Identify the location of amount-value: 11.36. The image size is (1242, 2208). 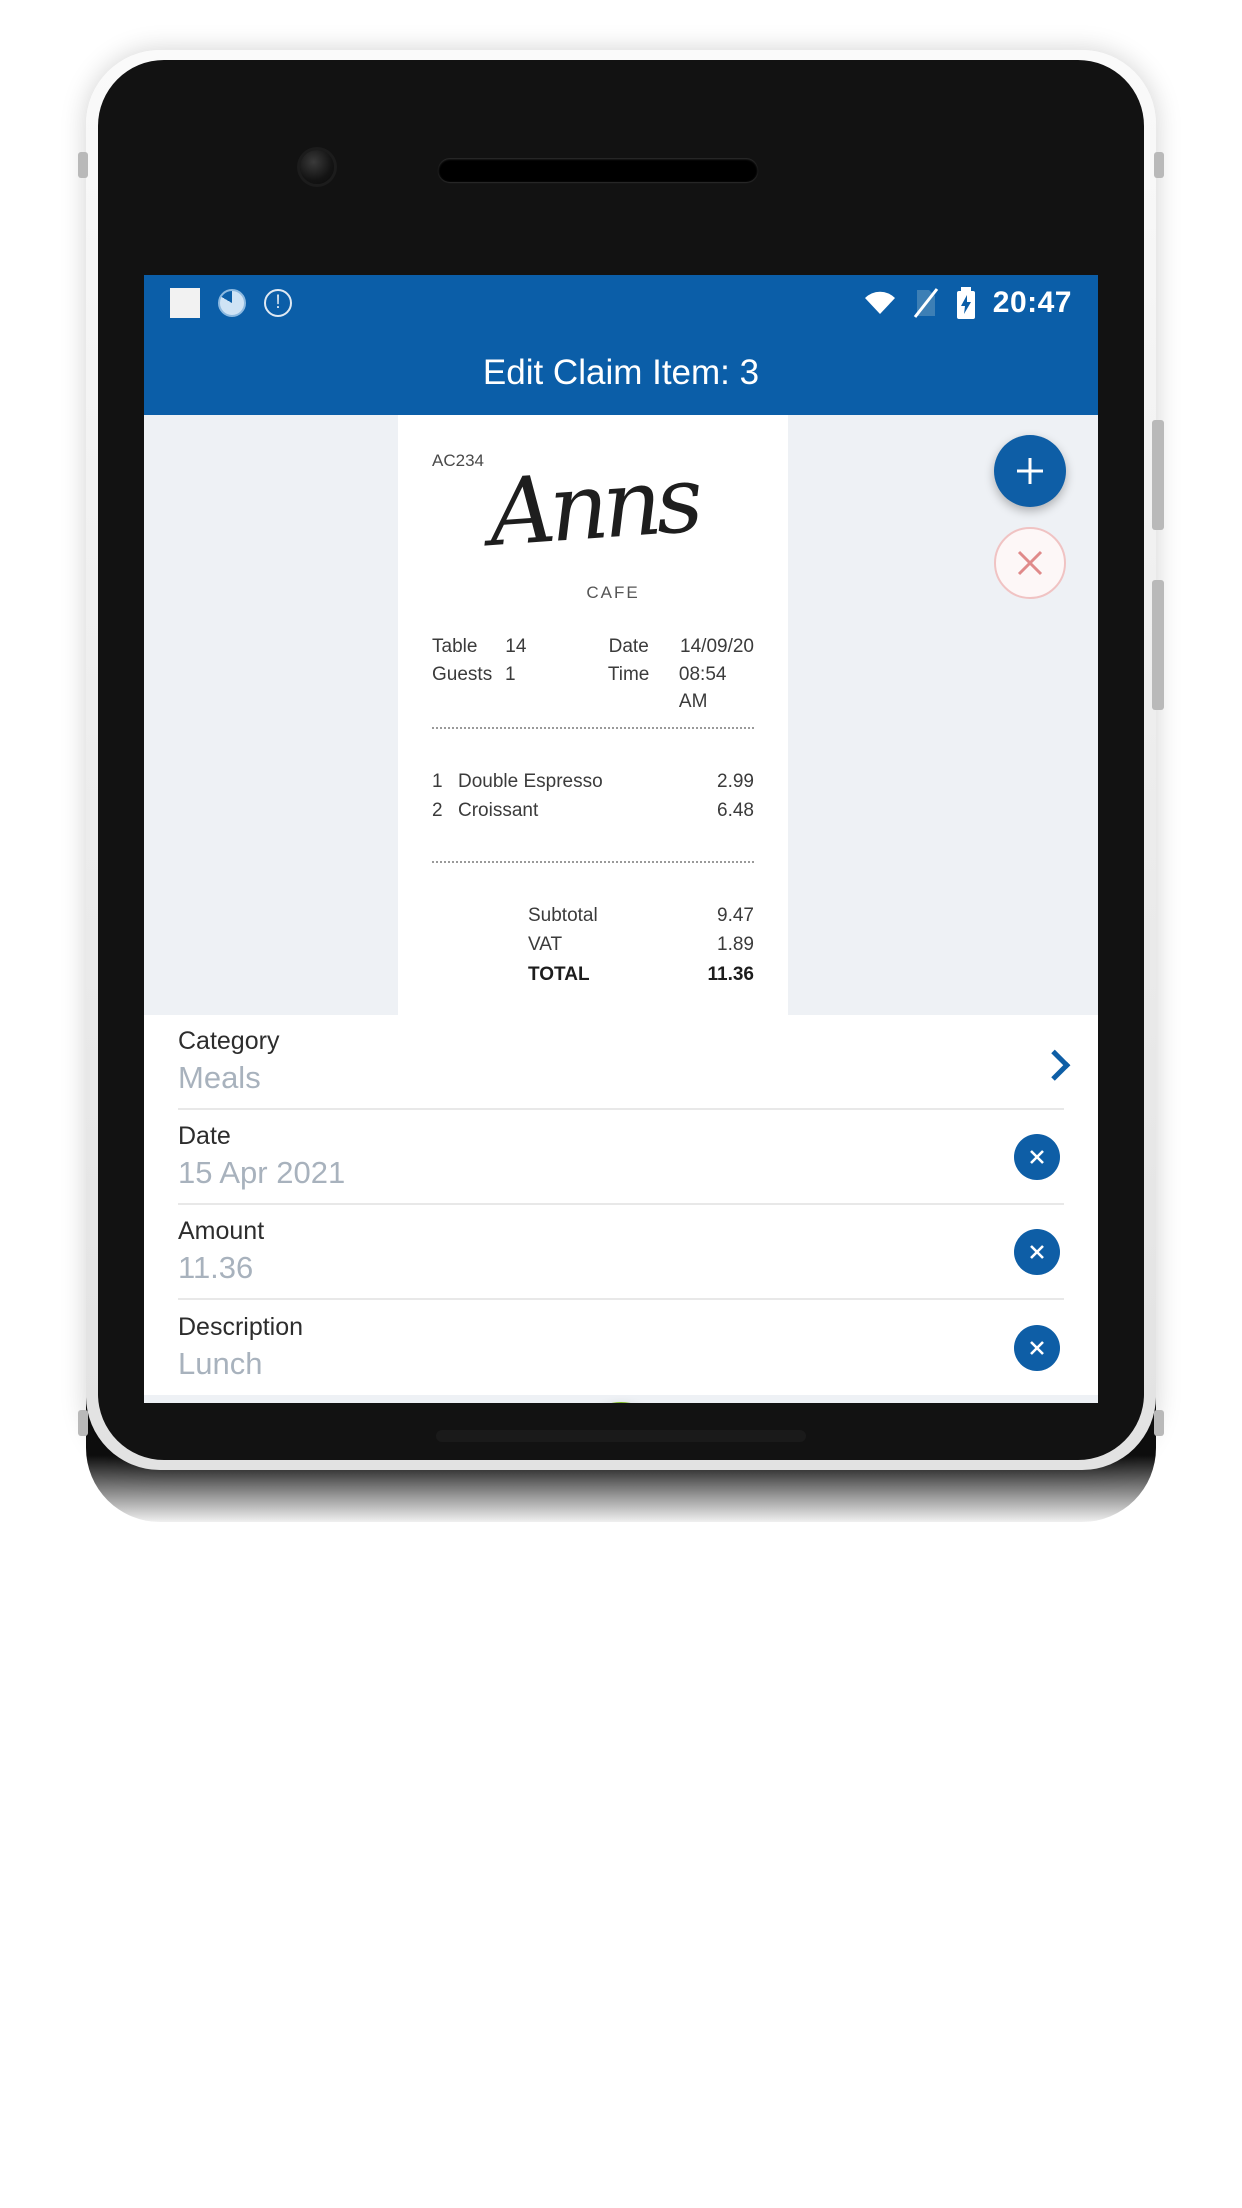
(216, 1267).